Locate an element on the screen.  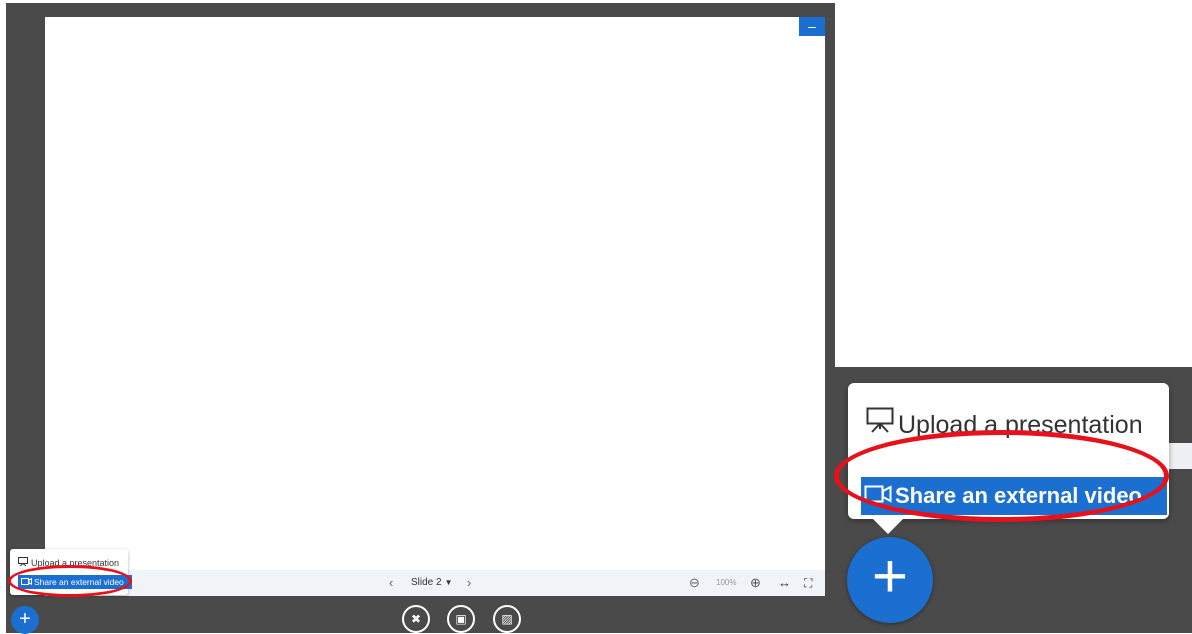
slide-selector: Slide 2 ▼ is located at coordinates (432, 583).